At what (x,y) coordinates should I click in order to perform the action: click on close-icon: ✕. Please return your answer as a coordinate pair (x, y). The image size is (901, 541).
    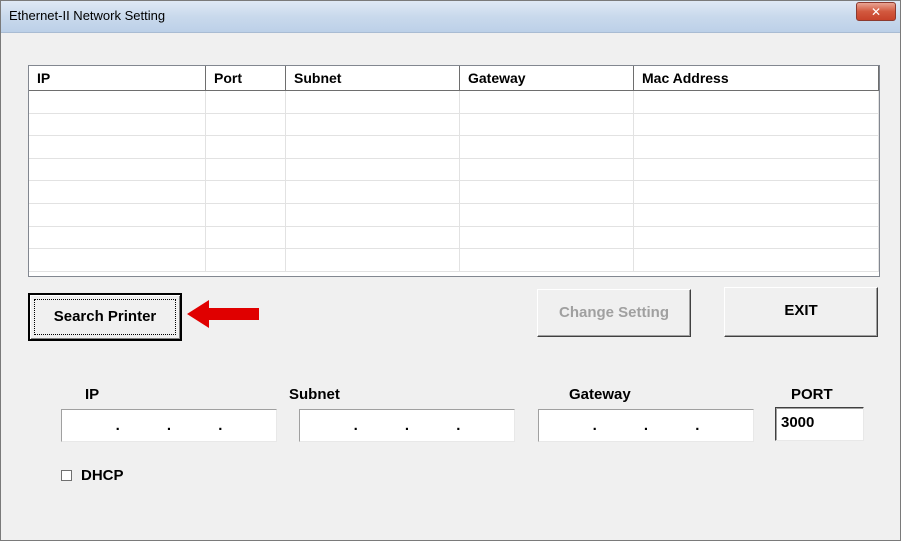
    Looking at the image, I should click on (876, 12).